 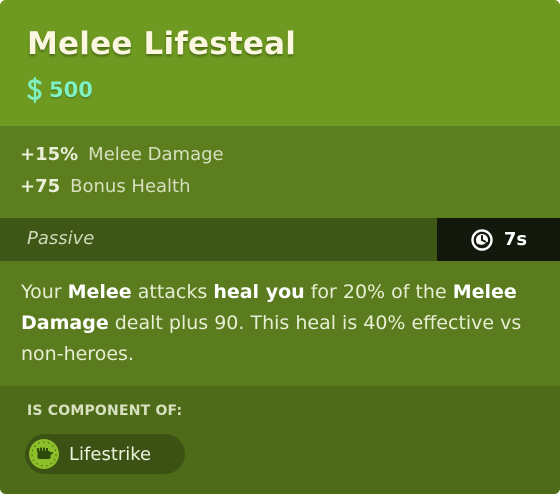 What do you see at coordinates (105, 411) in the screenshot?
I see `component-heading: IS COMPONENT OF:` at bounding box center [105, 411].